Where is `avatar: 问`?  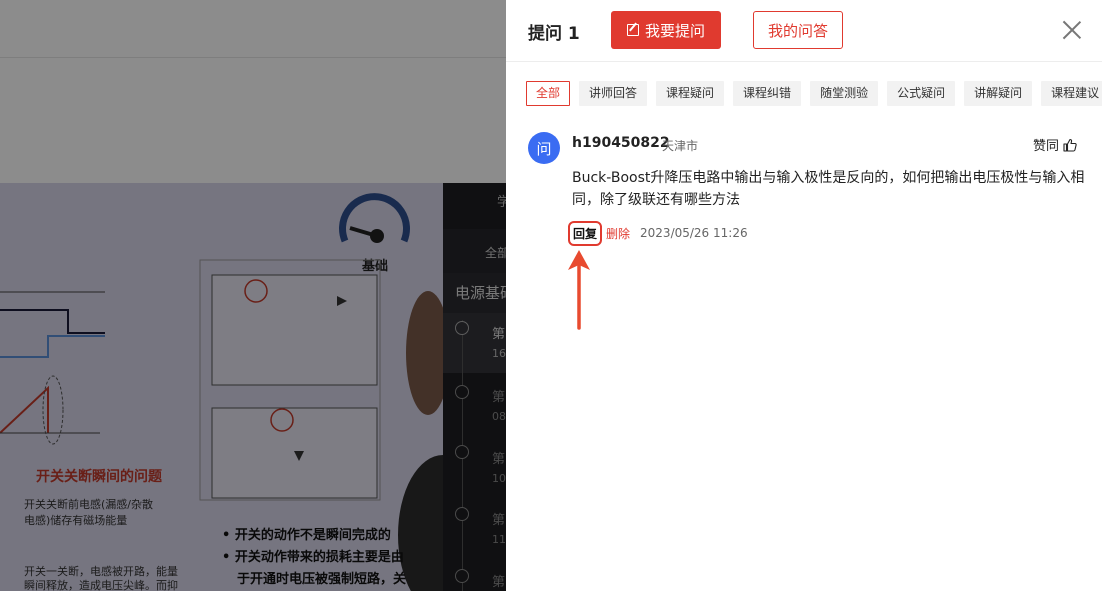 avatar: 问 is located at coordinates (544, 148).